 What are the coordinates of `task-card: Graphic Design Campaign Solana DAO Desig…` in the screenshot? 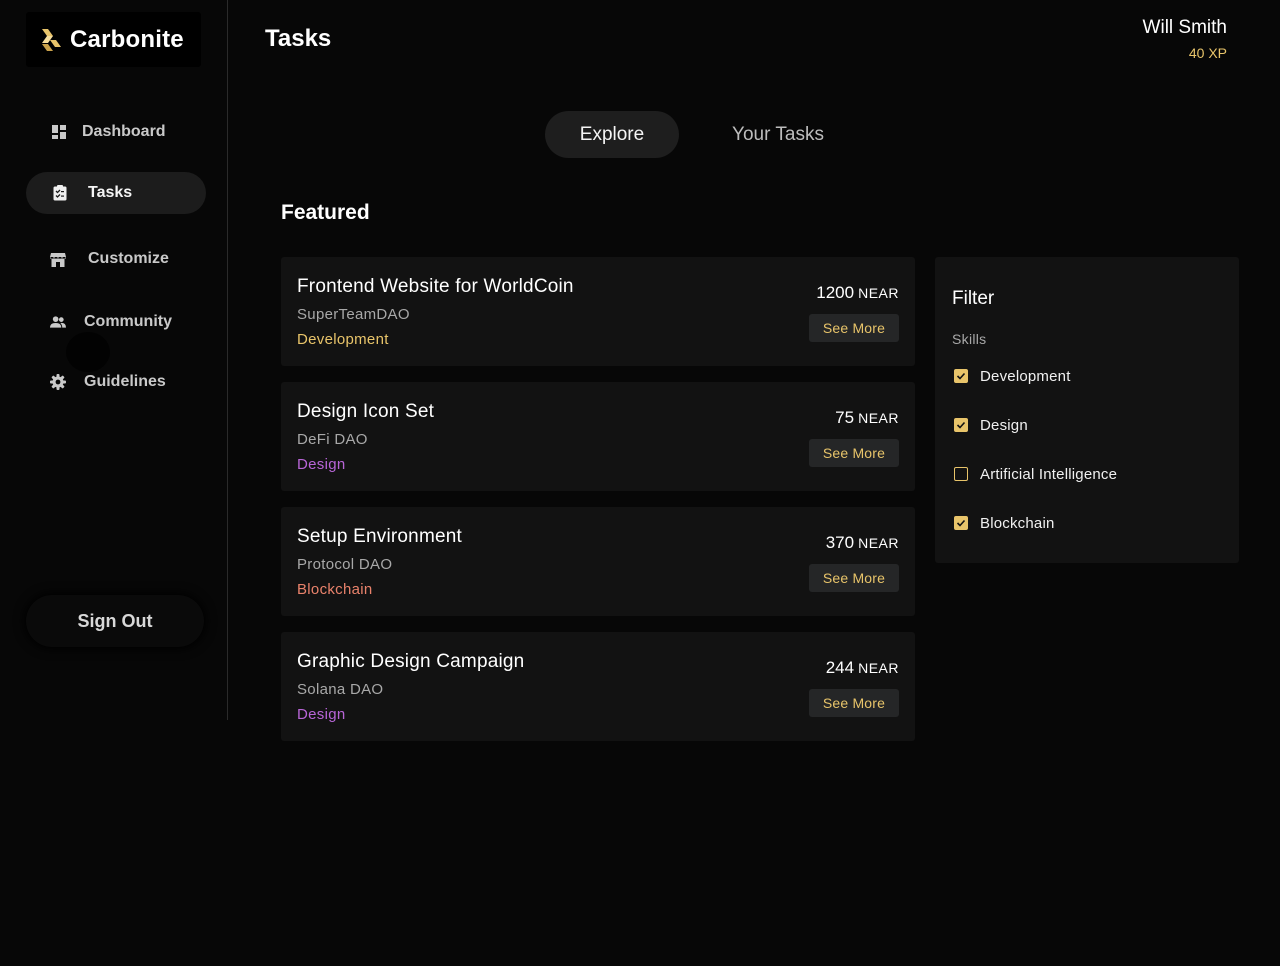 It's located at (598, 686).